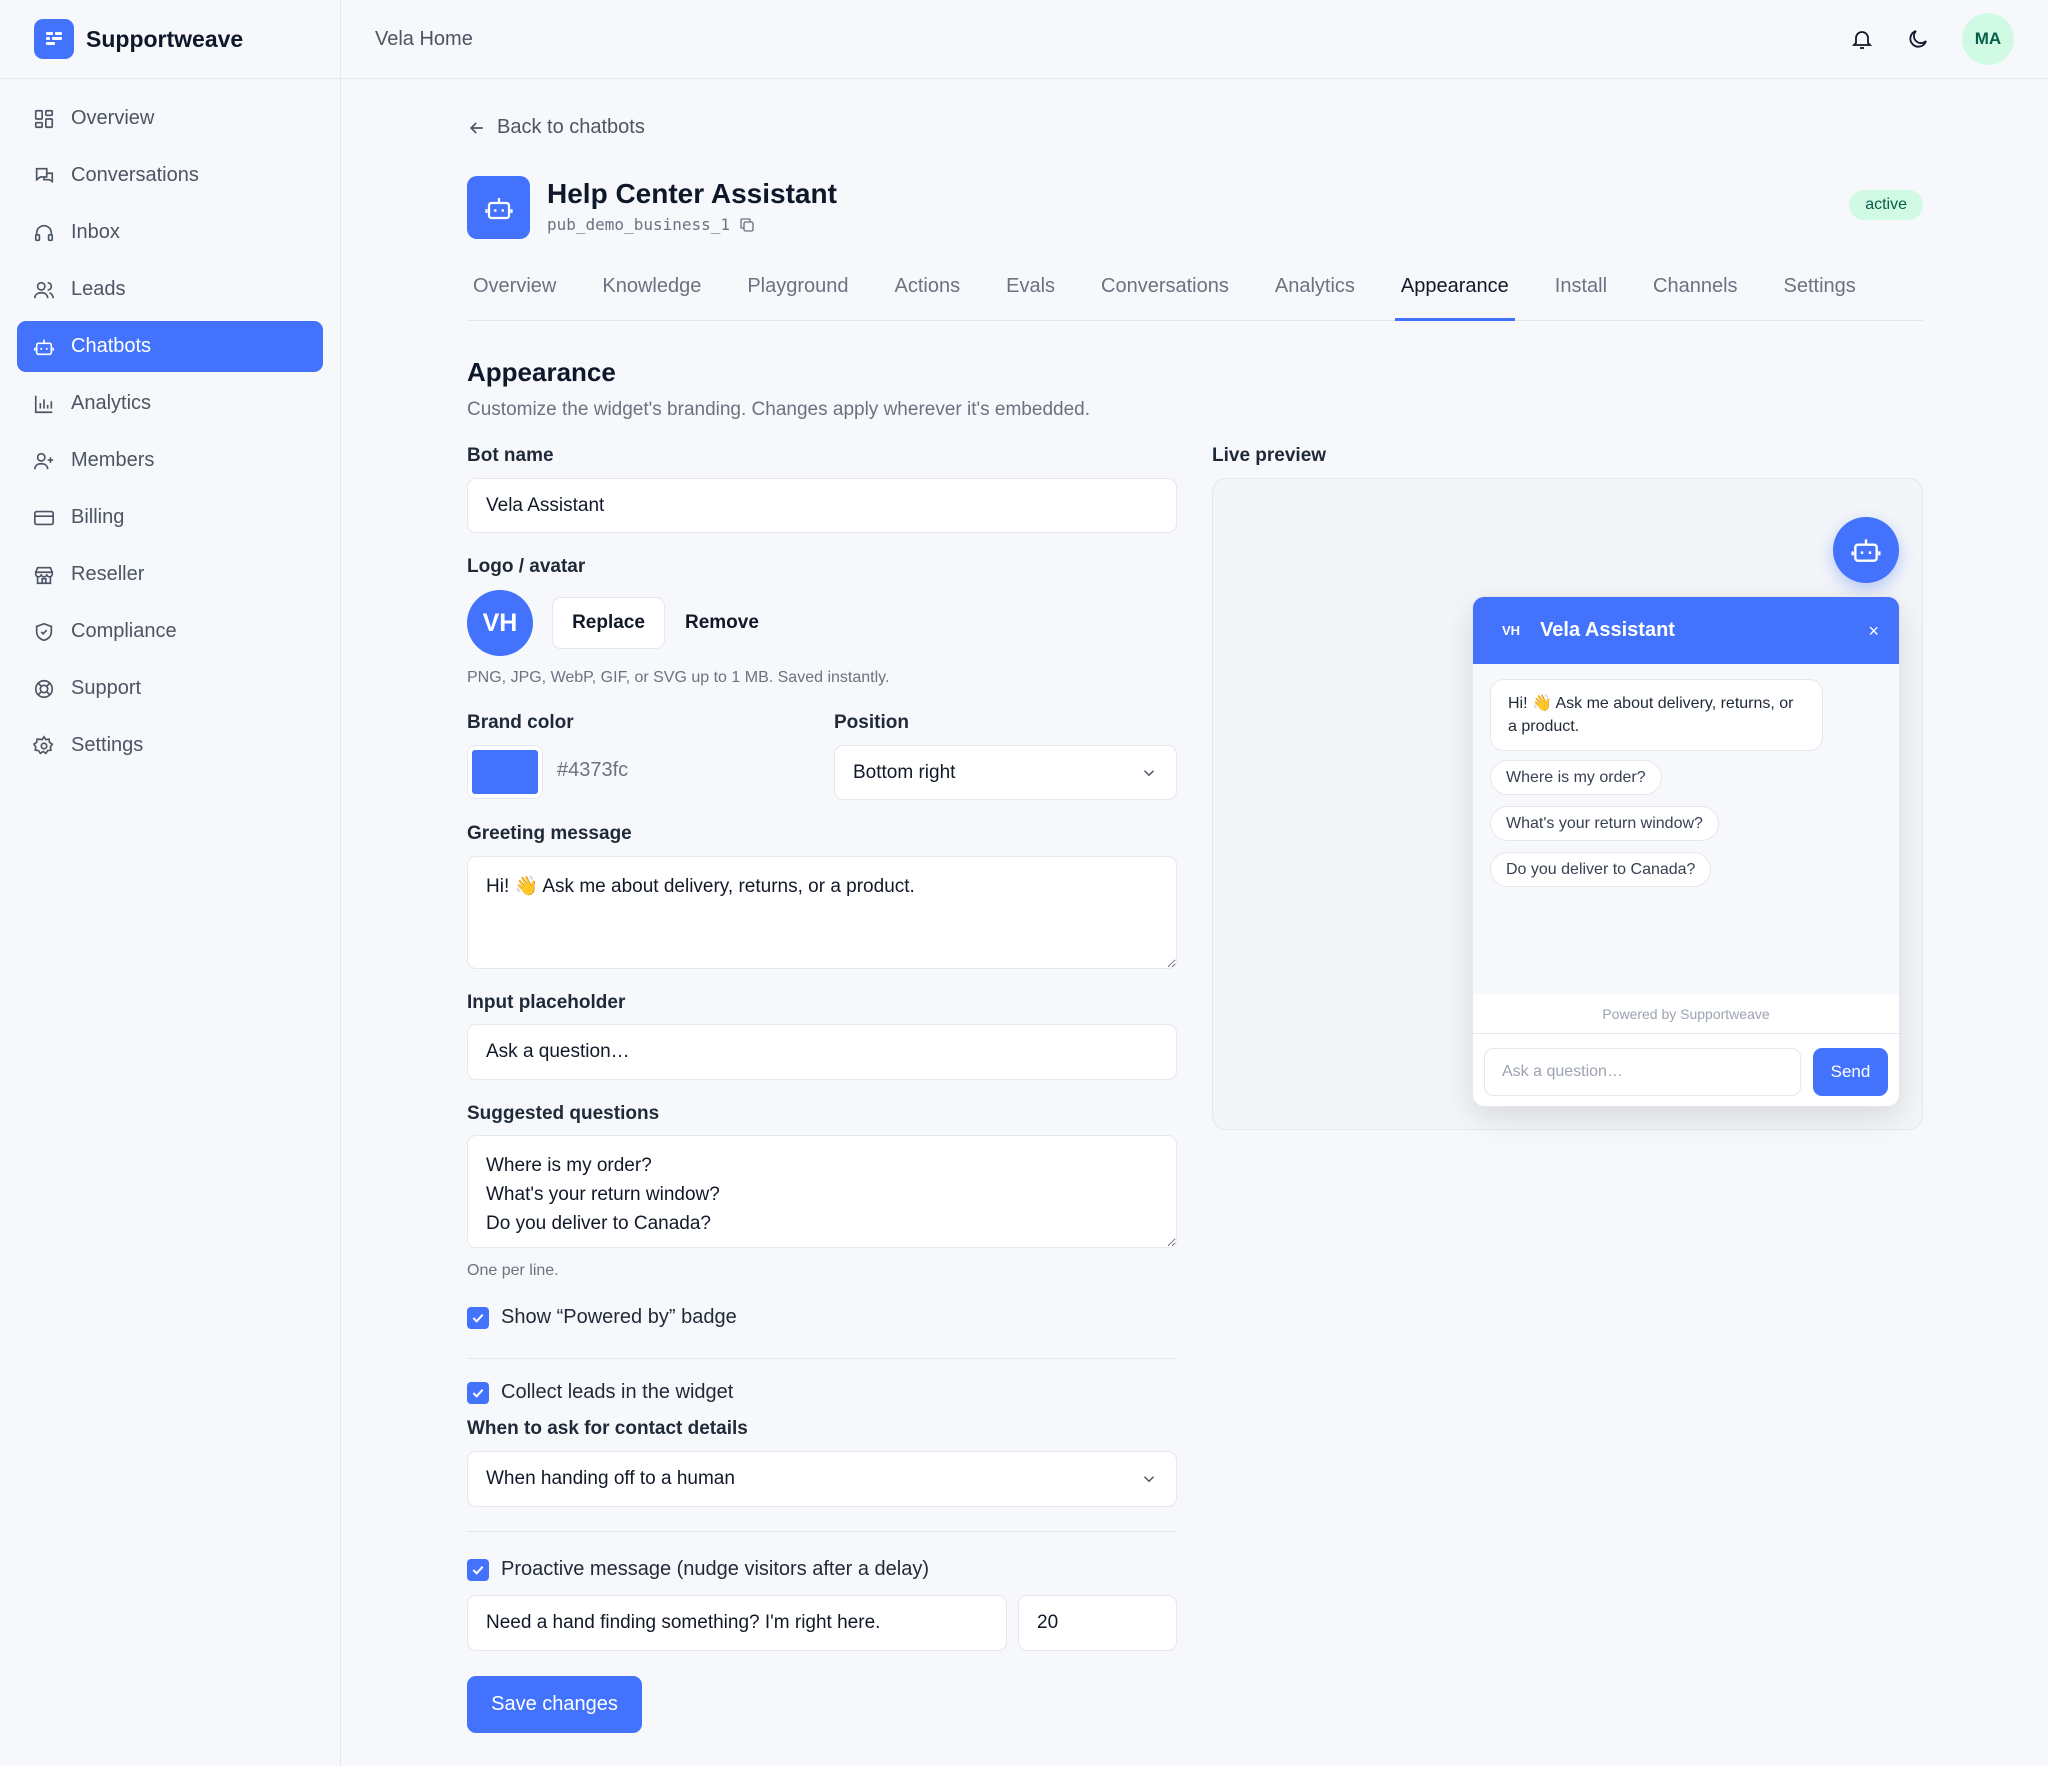  Describe the element at coordinates (546, 1002) in the screenshot. I see `placeholder-label: Input placeholder` at that location.